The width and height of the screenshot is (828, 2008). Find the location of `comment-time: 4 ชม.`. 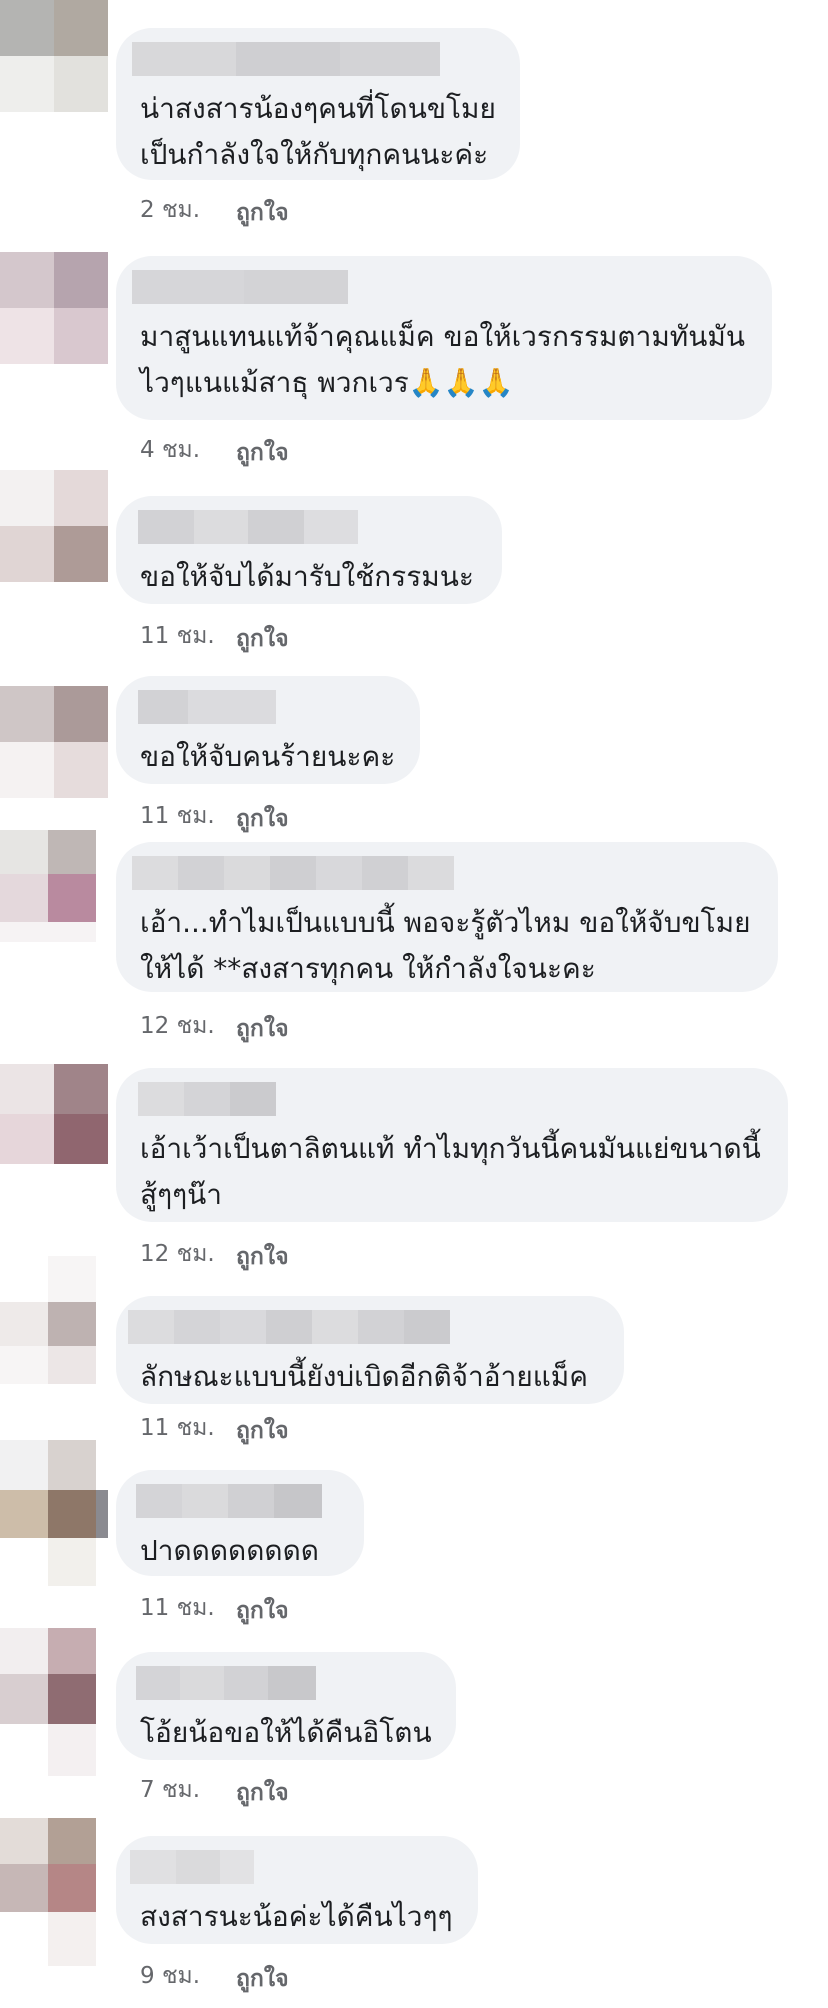

comment-time: 4 ชม. is located at coordinates (170, 450).